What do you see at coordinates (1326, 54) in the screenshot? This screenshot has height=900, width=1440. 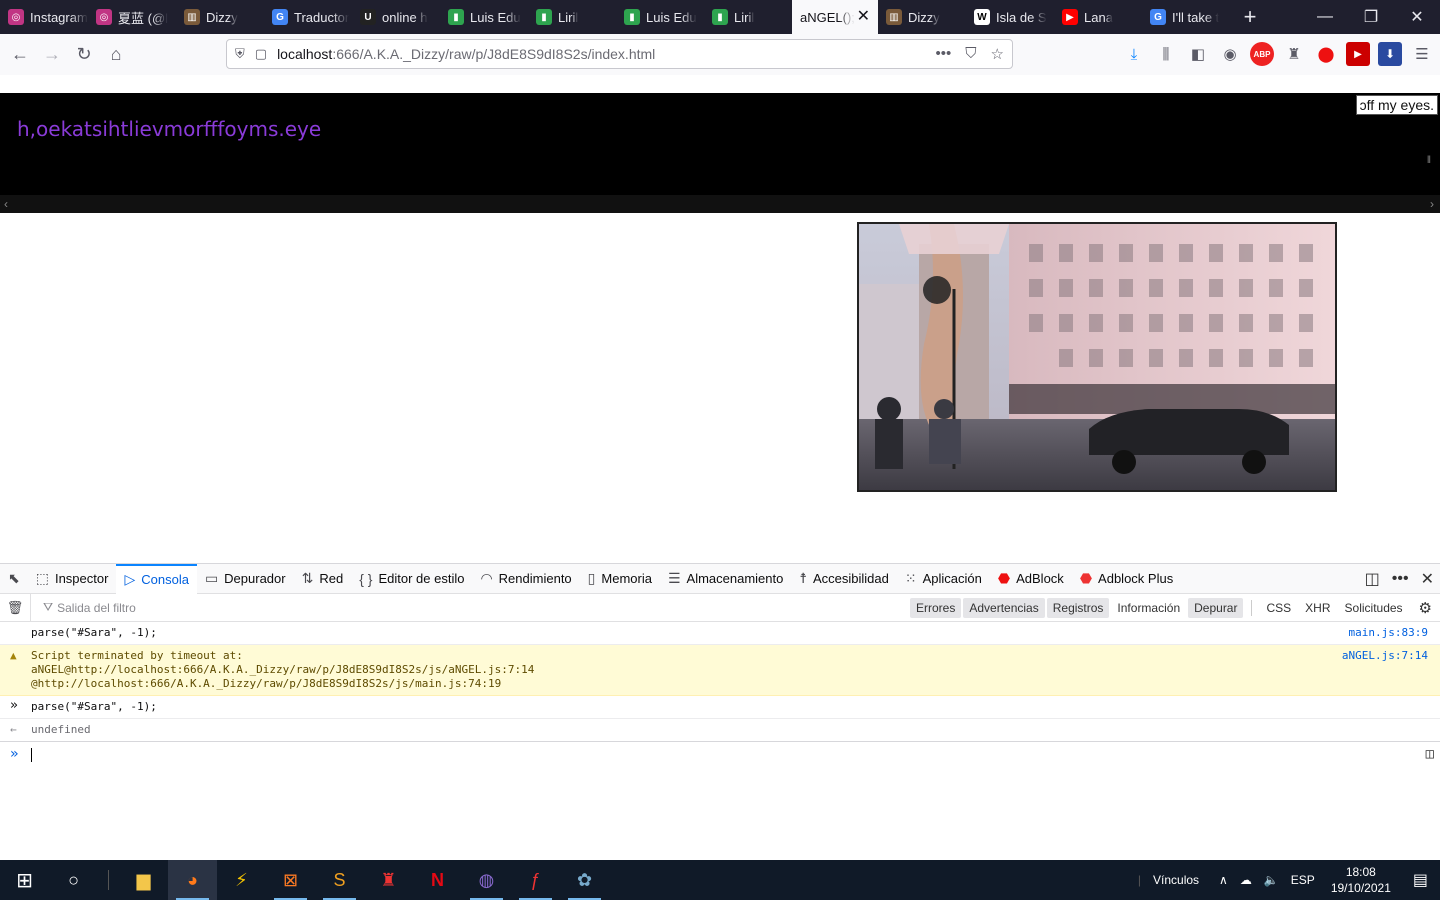 I see `opera-extension-icon: ⬤` at bounding box center [1326, 54].